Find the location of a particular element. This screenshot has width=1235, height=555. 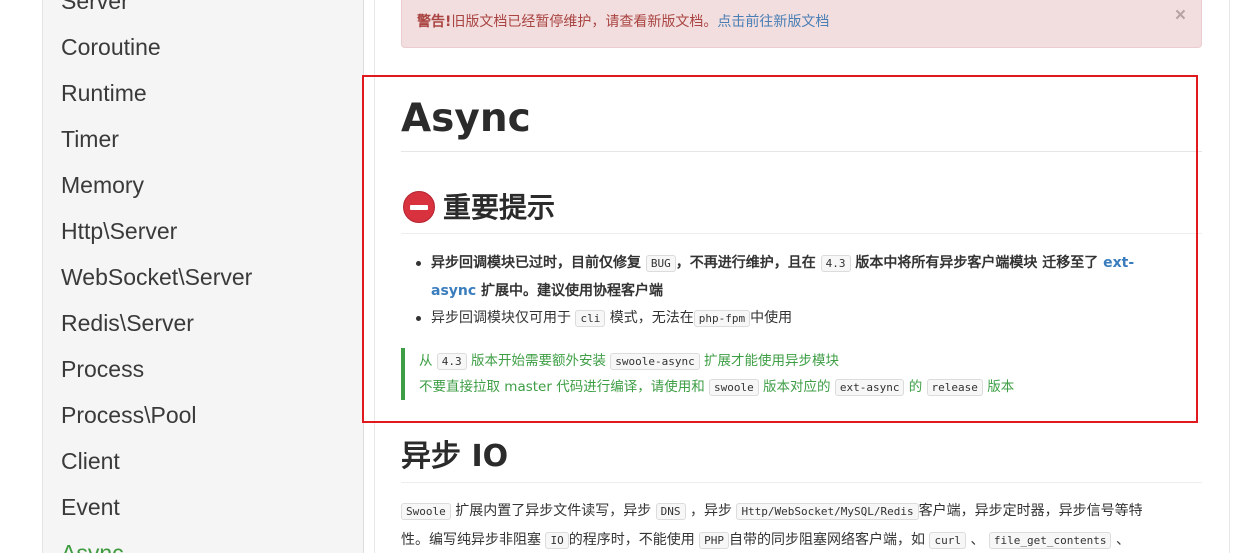

section-divider is located at coordinates (801, 482).